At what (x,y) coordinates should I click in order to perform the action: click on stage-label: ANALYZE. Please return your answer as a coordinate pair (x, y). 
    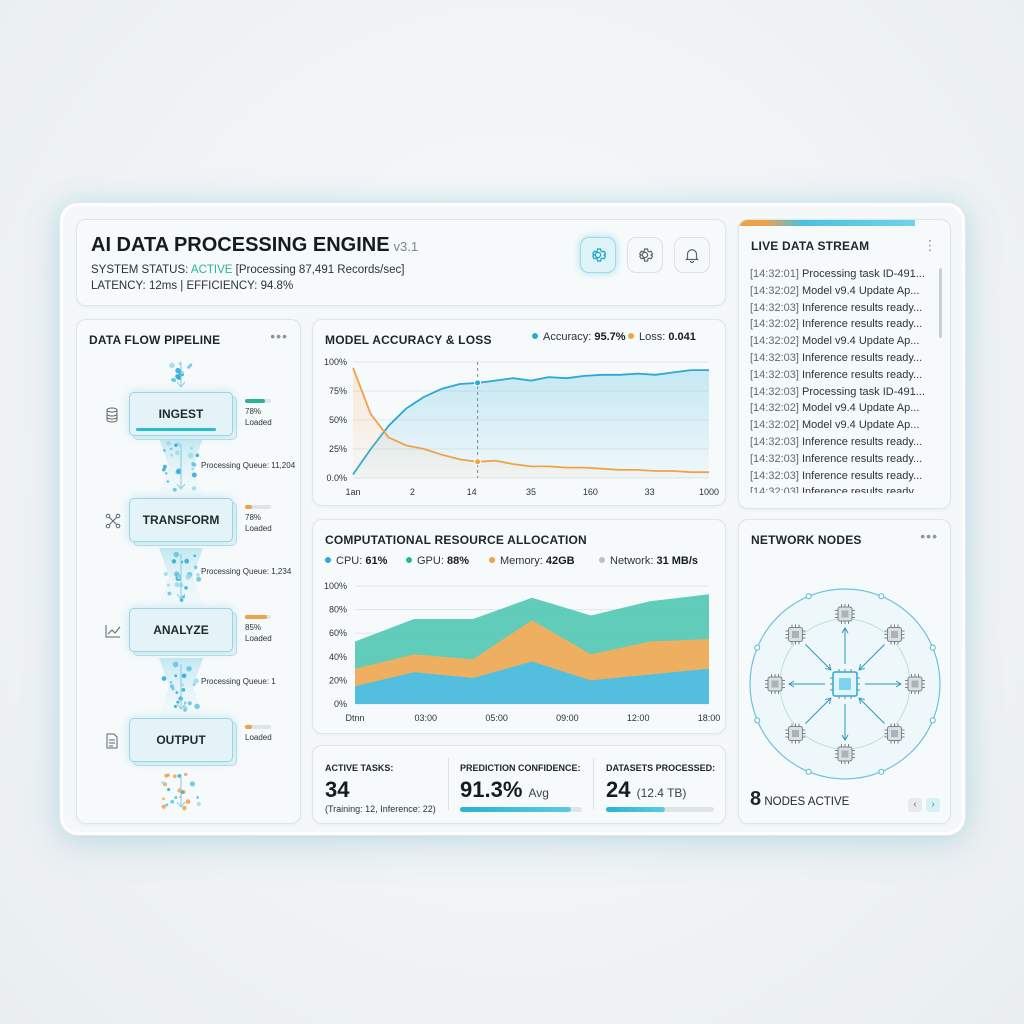
    Looking at the image, I should click on (181, 630).